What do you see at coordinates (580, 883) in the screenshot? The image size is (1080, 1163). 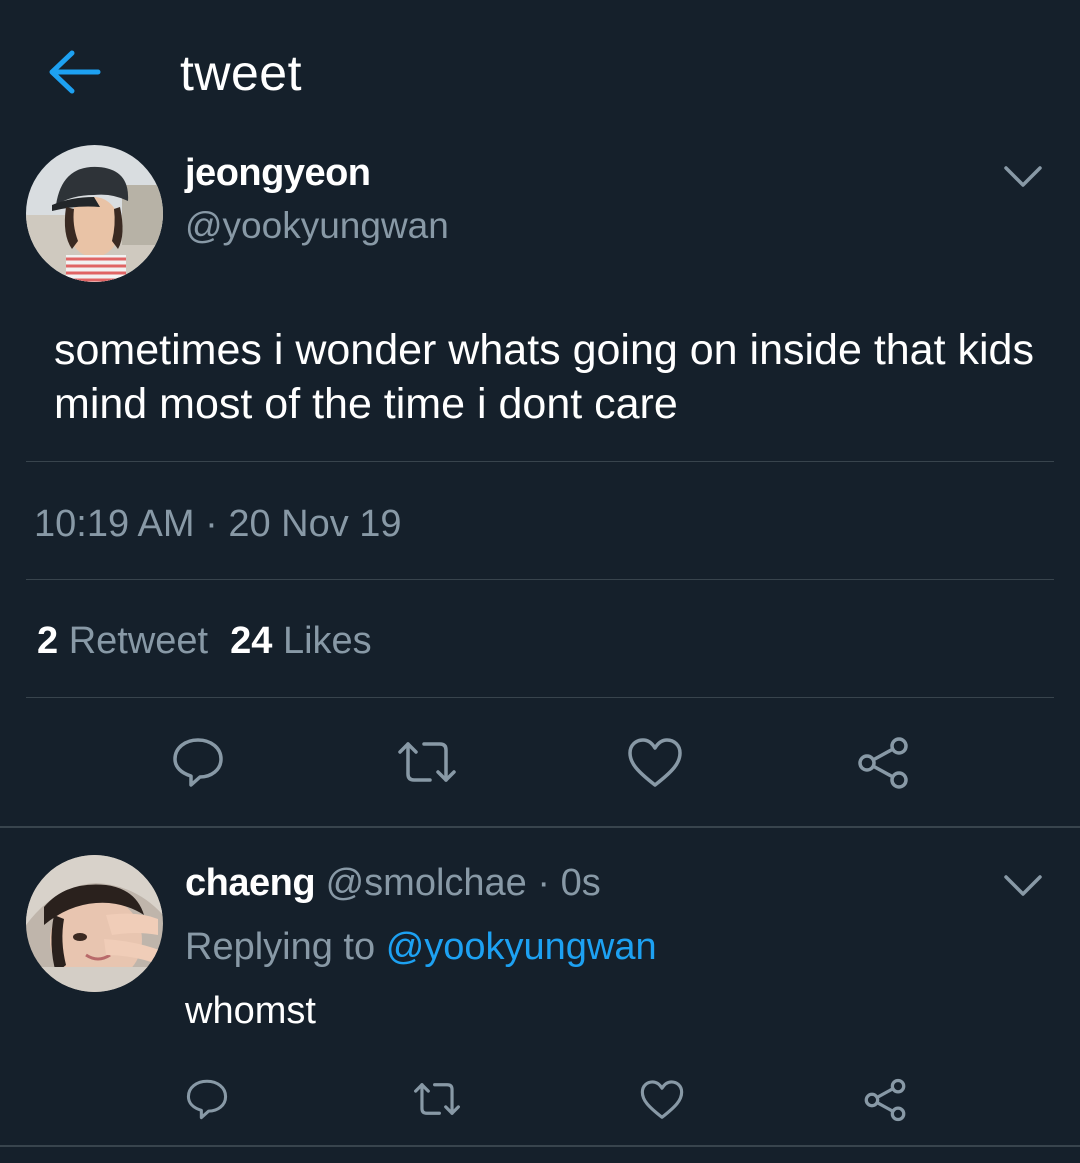 I see `reply-time: 0s` at bounding box center [580, 883].